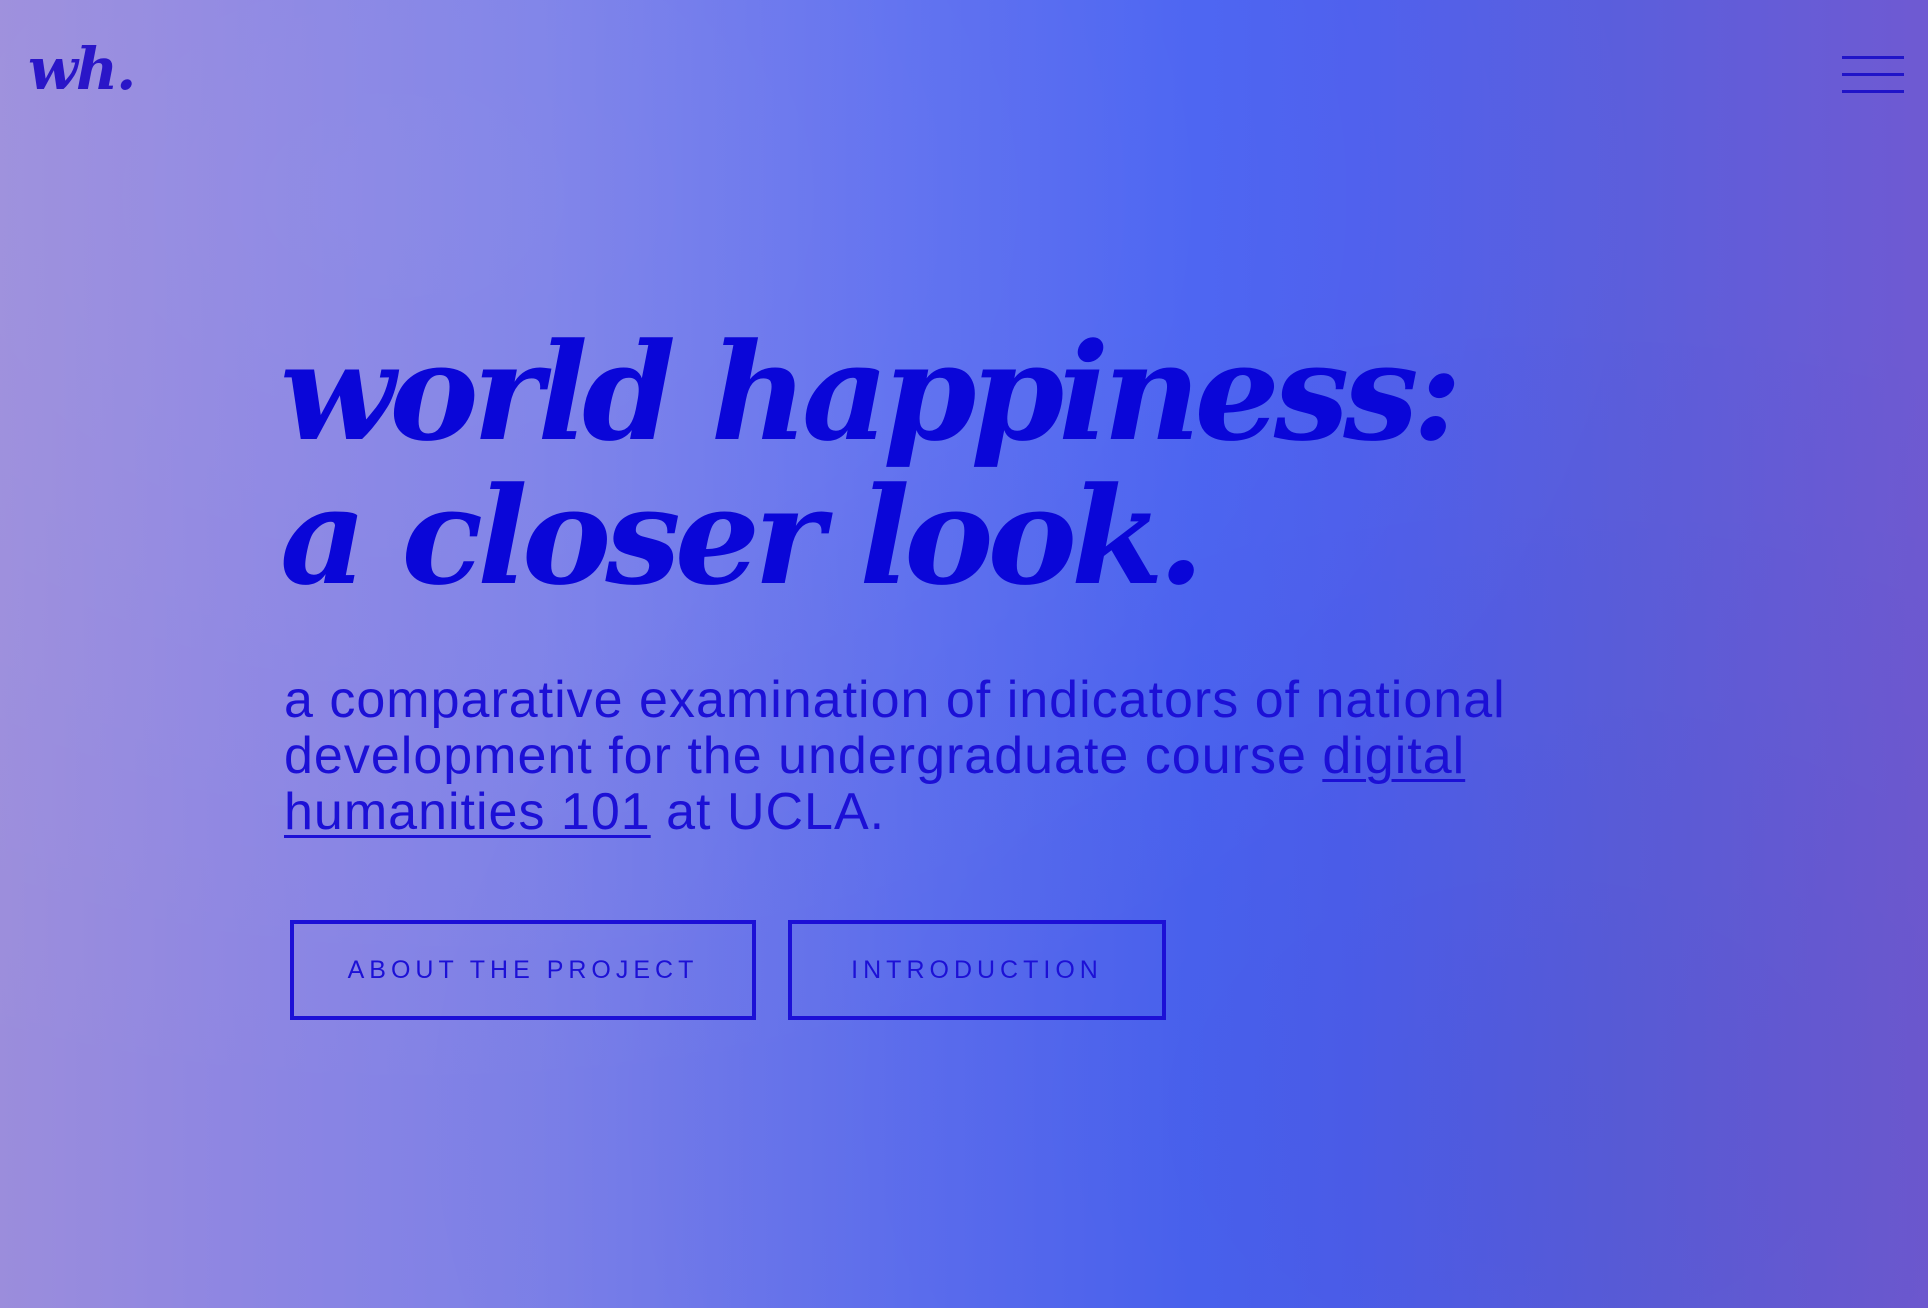 This screenshot has height=1308, width=1928. What do you see at coordinates (1873, 91) in the screenshot?
I see `menu-bar-bottom` at bounding box center [1873, 91].